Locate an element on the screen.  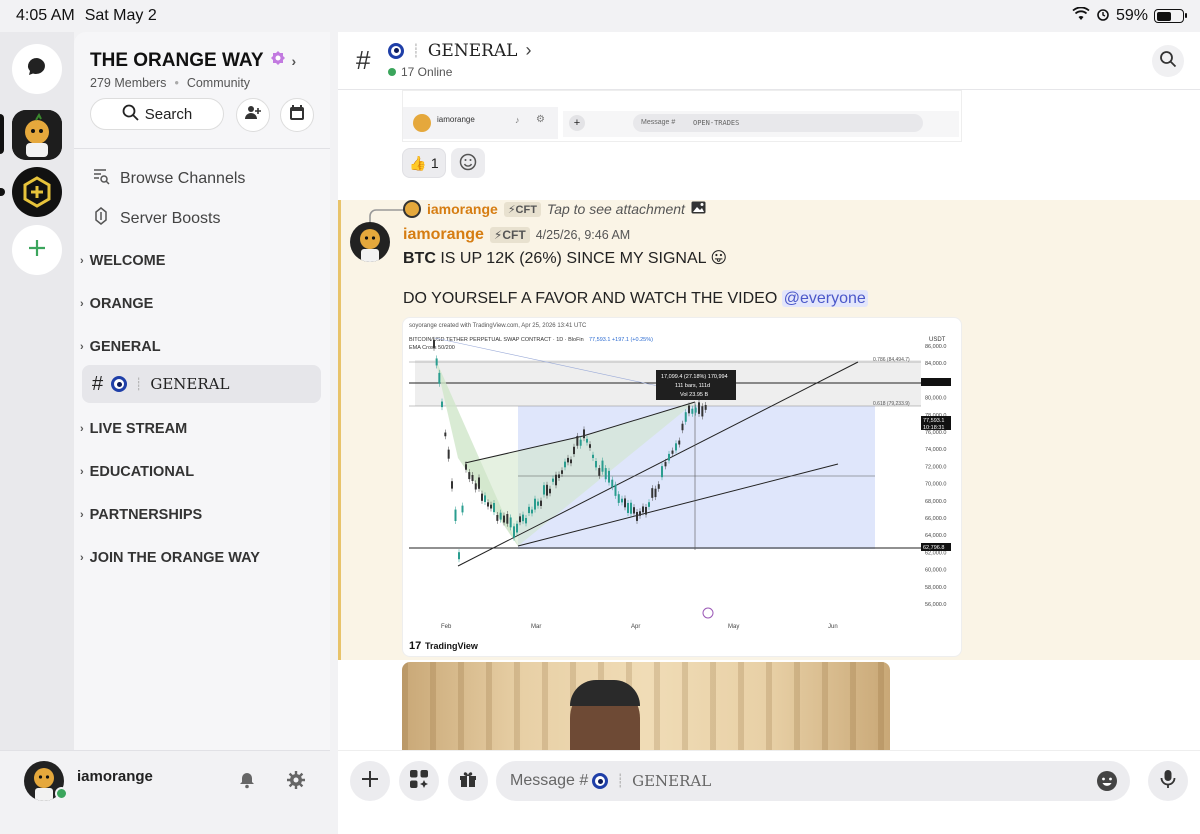
message-input: Message # ┊ GENERAL is located at coordinates (813, 781).